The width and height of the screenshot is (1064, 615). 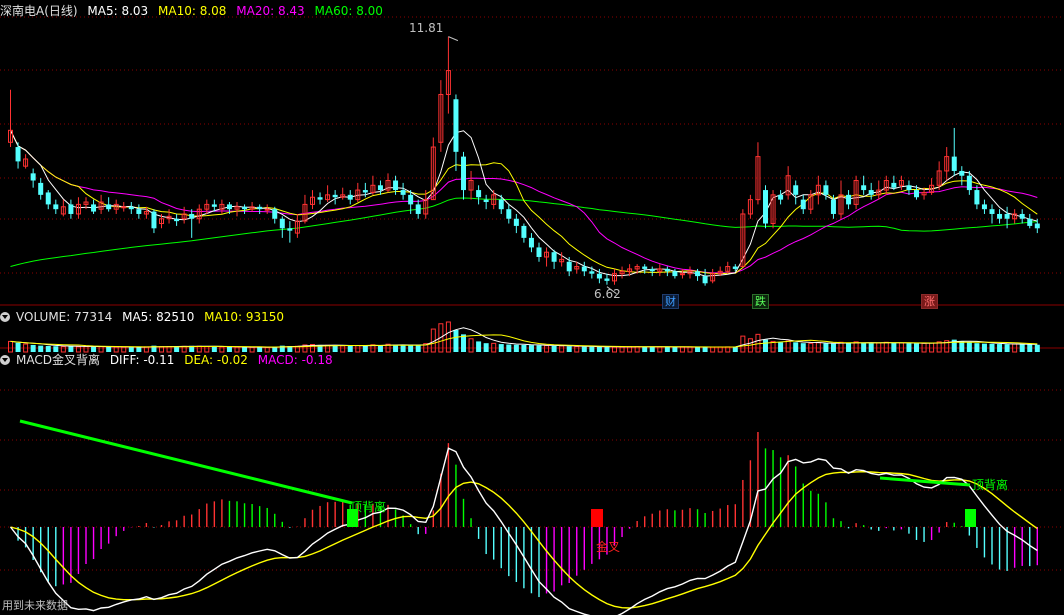 I want to click on volume-title: VOLUME: 77314, so click(x=64, y=317).